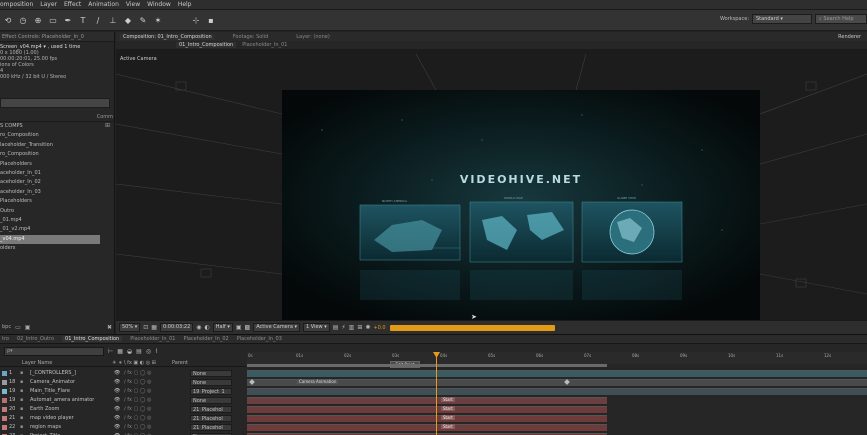 The width and height of the screenshot is (867, 435). Describe the element at coordinates (211, 373) in the screenshot. I see `parent-select: None` at that location.